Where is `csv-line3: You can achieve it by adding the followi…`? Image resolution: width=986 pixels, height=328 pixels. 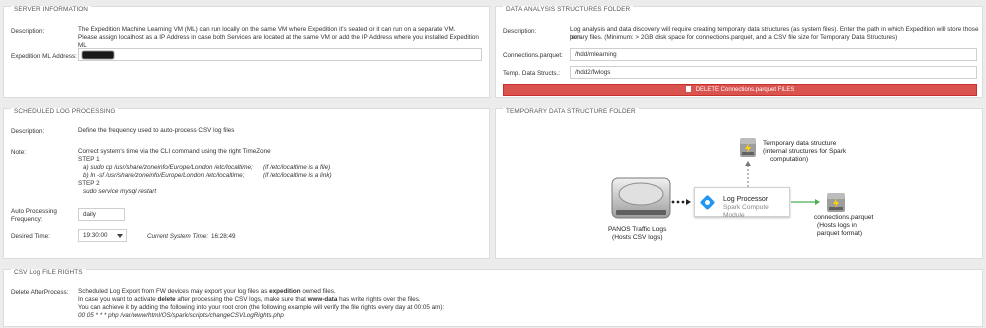 csv-line3: You can achieve it by adding the followi… is located at coordinates (261, 307).